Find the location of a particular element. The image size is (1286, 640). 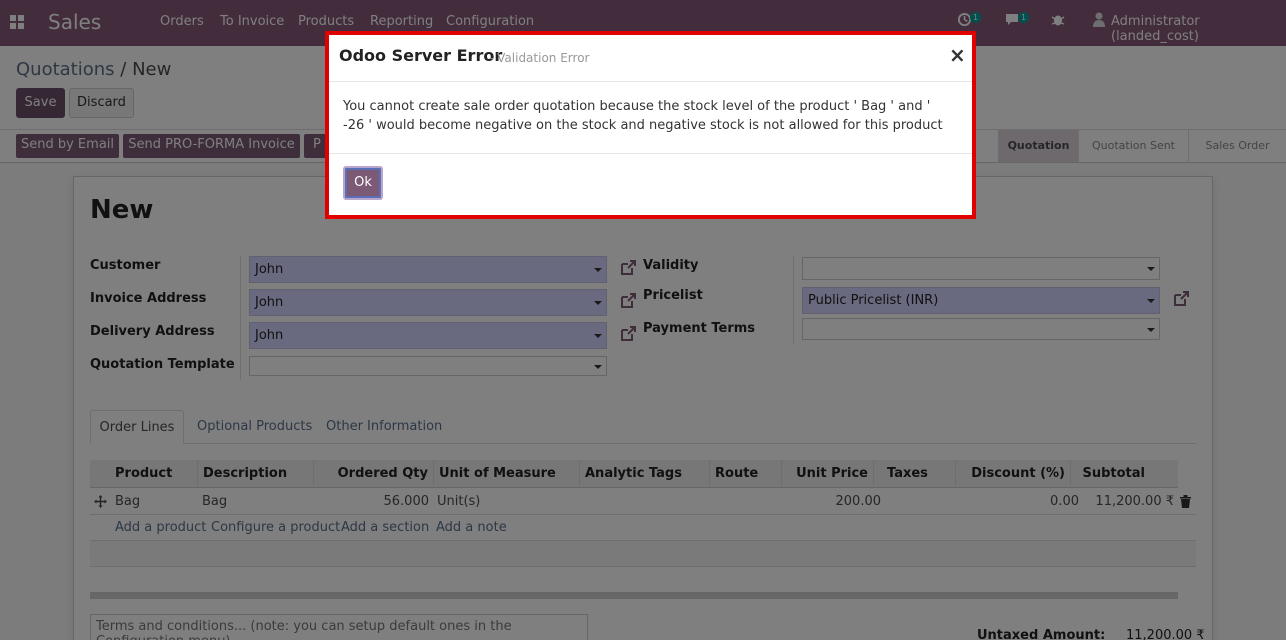

dialog-subtitle: - Validation Error is located at coordinates (539, 58).